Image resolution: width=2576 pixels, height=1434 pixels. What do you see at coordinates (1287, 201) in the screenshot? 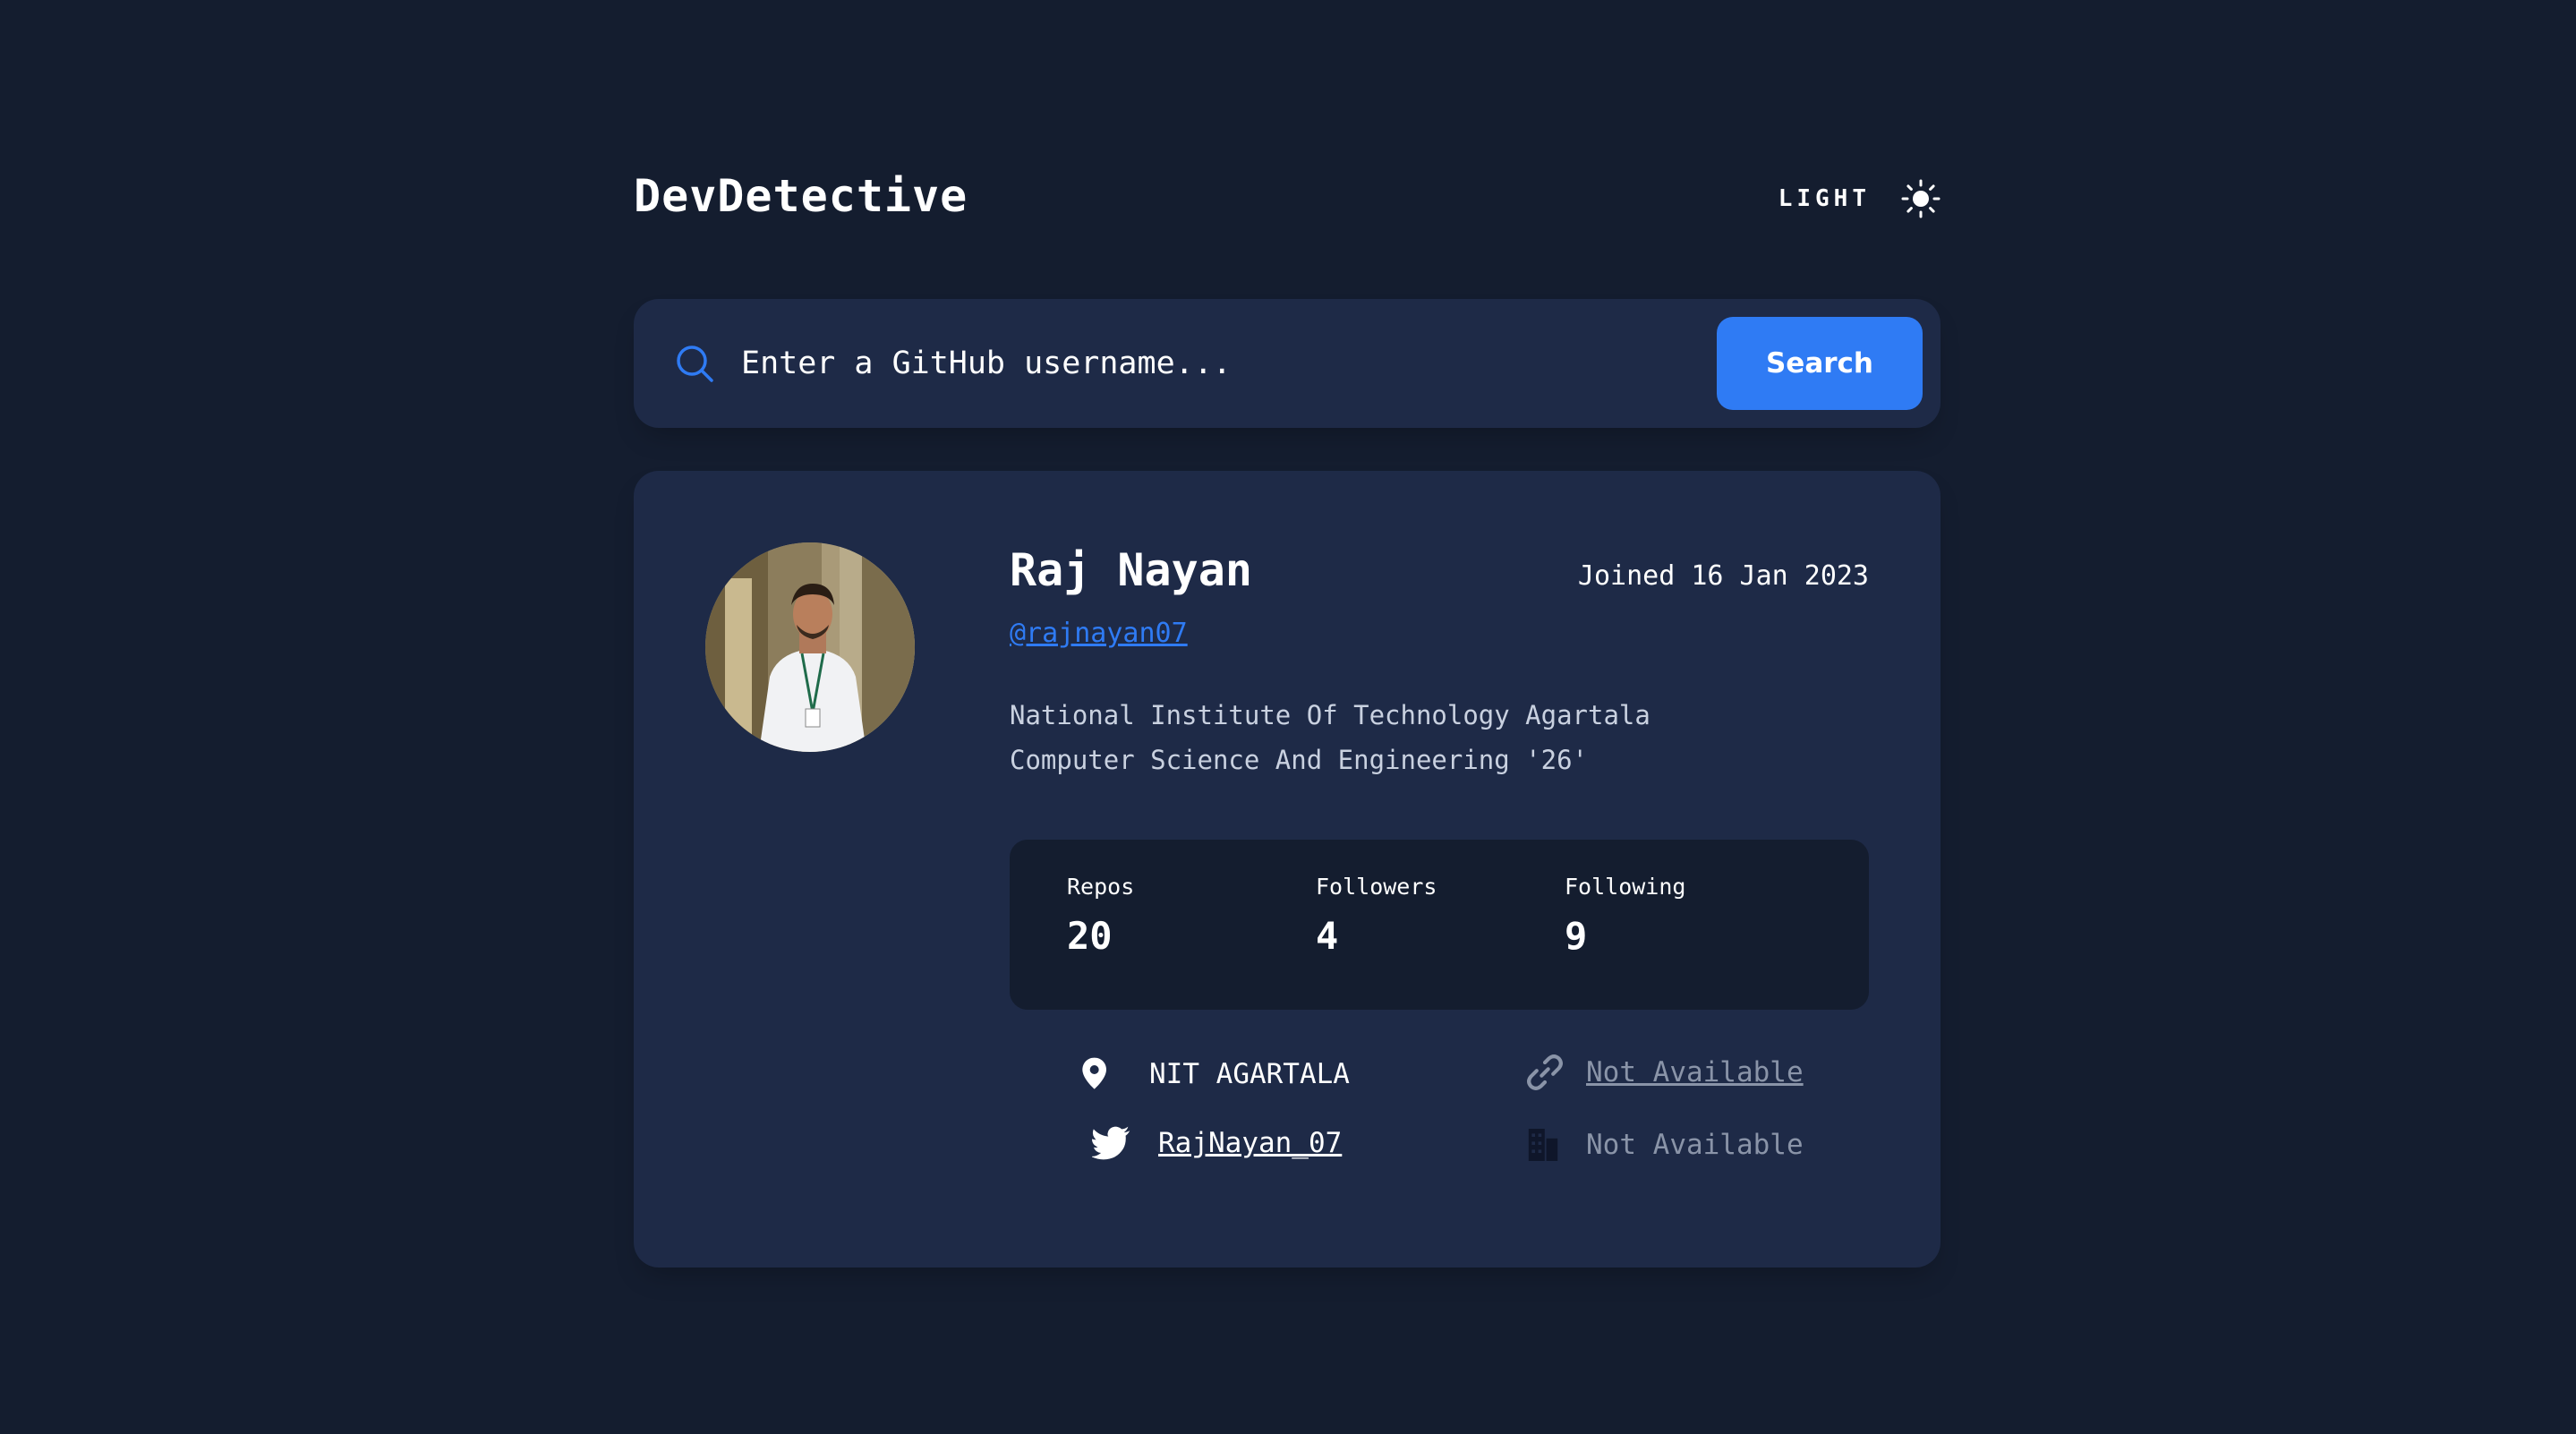
I see `header: DevDetective LIGHT` at bounding box center [1287, 201].